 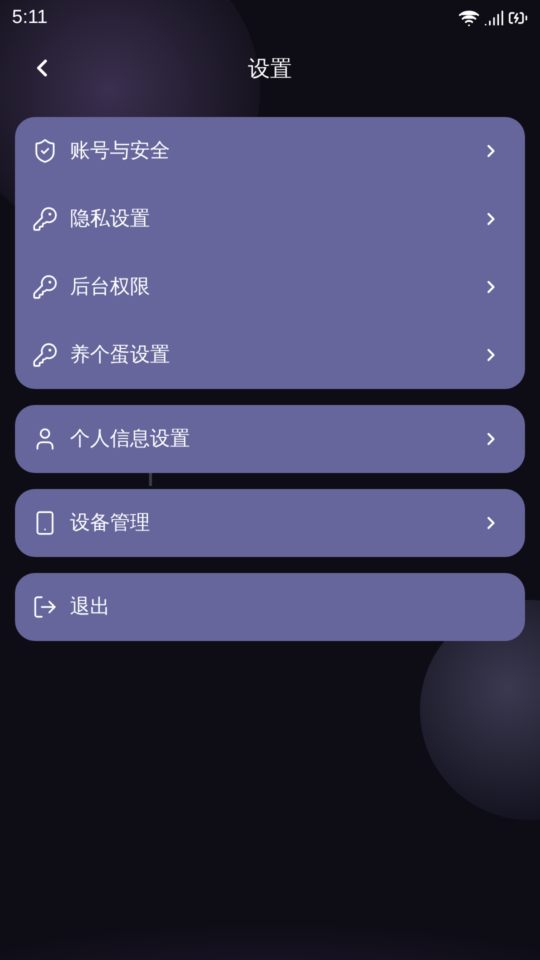 I want to click on settings-item: 个人信息设置, so click(x=270, y=439).